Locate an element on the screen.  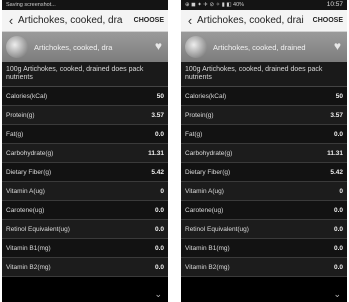
banner-label: Artichokes, cooked, drained is located at coordinates (259, 47).